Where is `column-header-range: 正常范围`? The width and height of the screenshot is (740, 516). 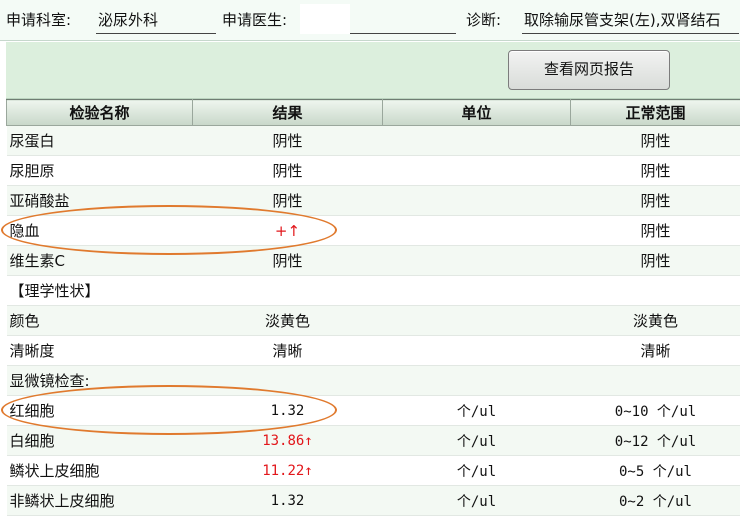 column-header-range: 正常范围 is located at coordinates (655, 113).